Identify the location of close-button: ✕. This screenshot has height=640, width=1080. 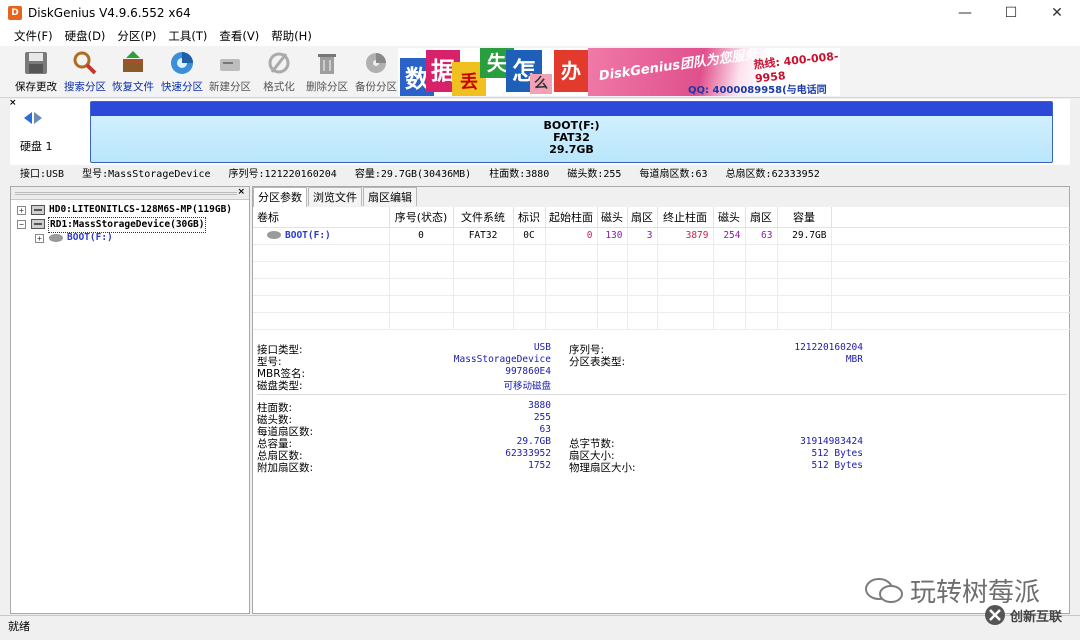
(1057, 13).